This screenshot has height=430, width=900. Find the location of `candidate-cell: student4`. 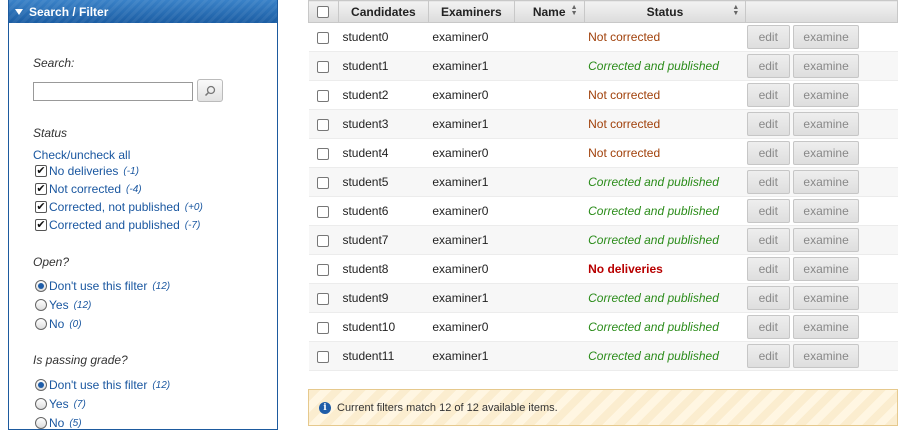

candidate-cell: student4 is located at coordinates (383, 153).